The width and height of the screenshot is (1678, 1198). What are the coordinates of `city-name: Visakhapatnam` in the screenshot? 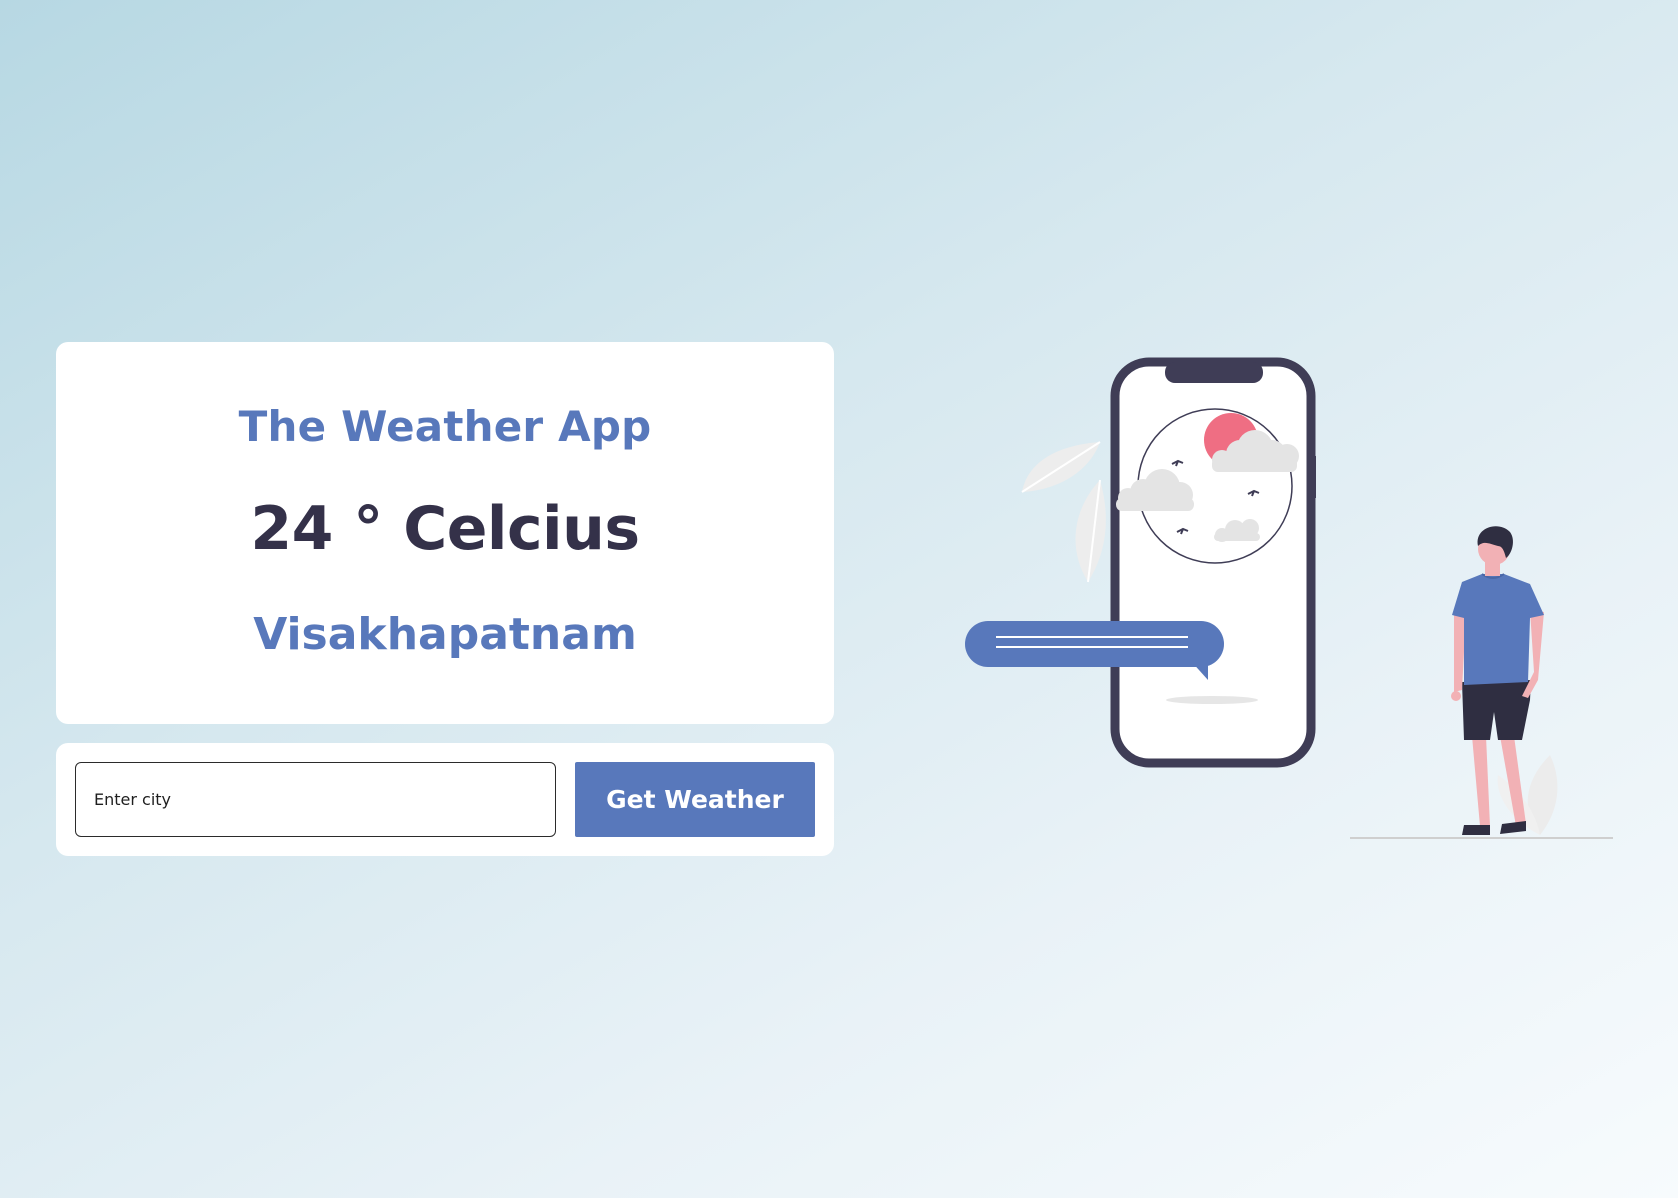 It's located at (445, 634).